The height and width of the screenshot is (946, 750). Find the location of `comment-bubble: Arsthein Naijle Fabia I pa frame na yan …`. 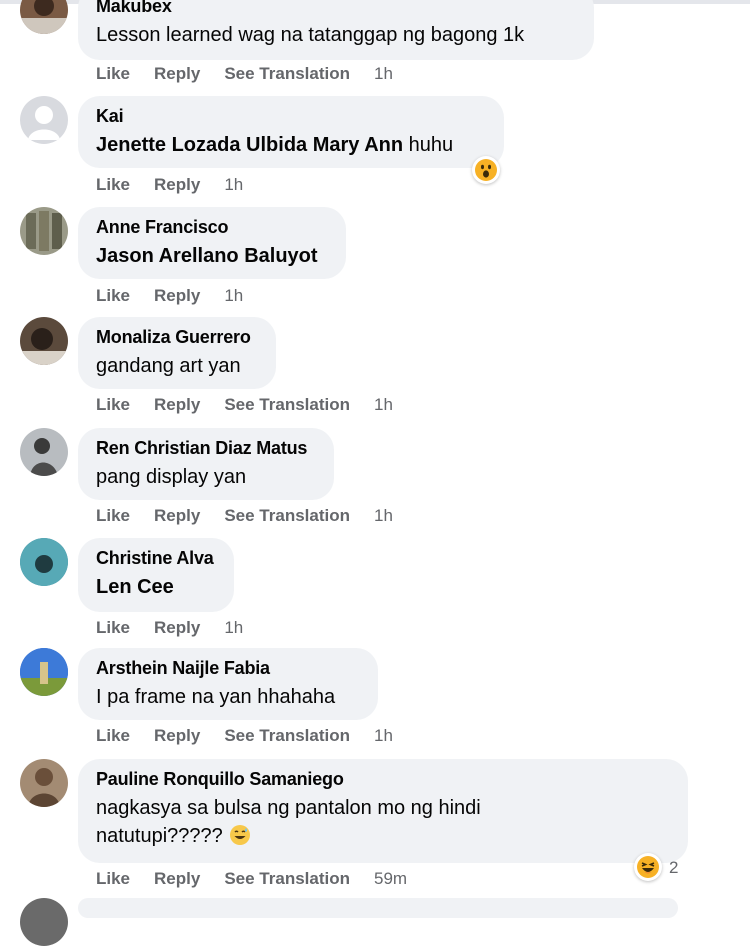

comment-bubble: Arsthein Naijle Fabia I pa frame na yan … is located at coordinates (228, 684).